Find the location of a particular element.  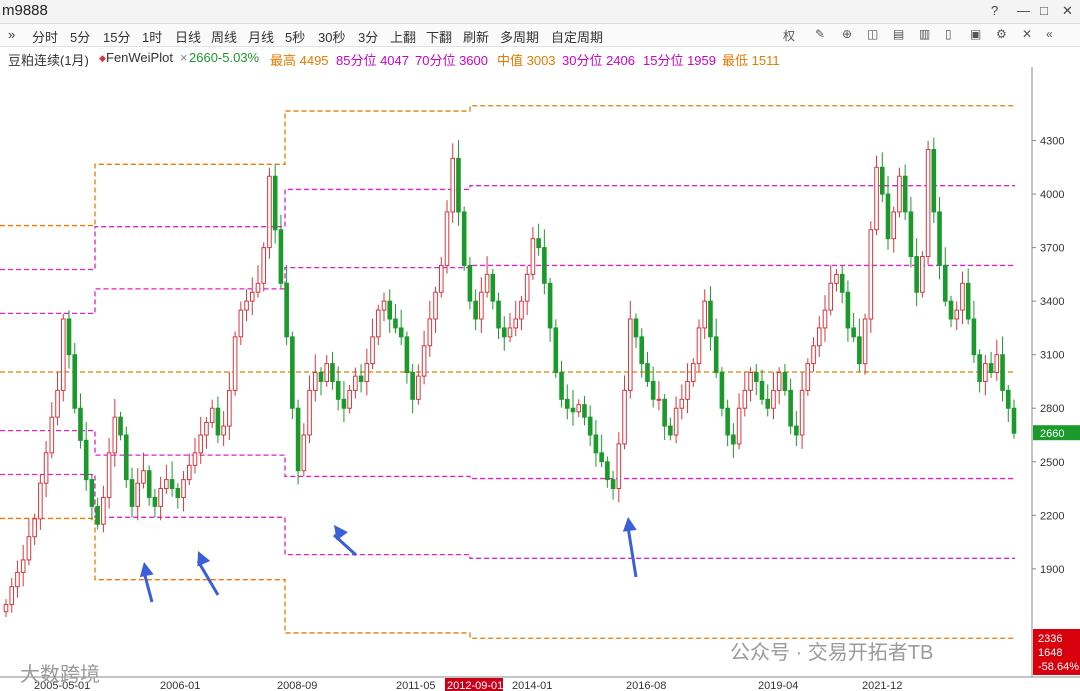

y-tick-label: 2200 is located at coordinates (1052, 516).